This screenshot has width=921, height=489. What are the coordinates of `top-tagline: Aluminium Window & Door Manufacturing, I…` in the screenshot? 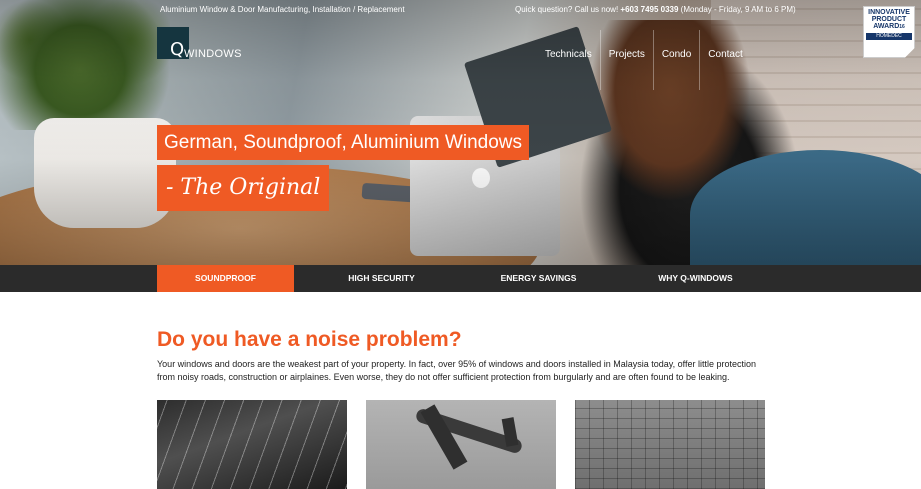 It's located at (282, 9).